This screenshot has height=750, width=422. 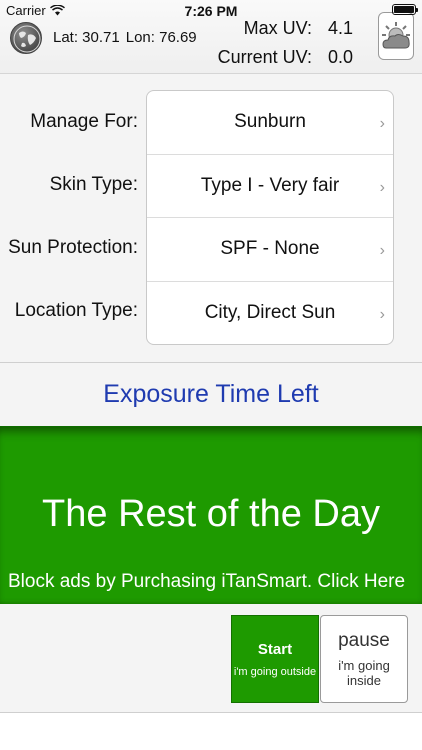 I want to click on globe-icon, so click(x=26, y=38).